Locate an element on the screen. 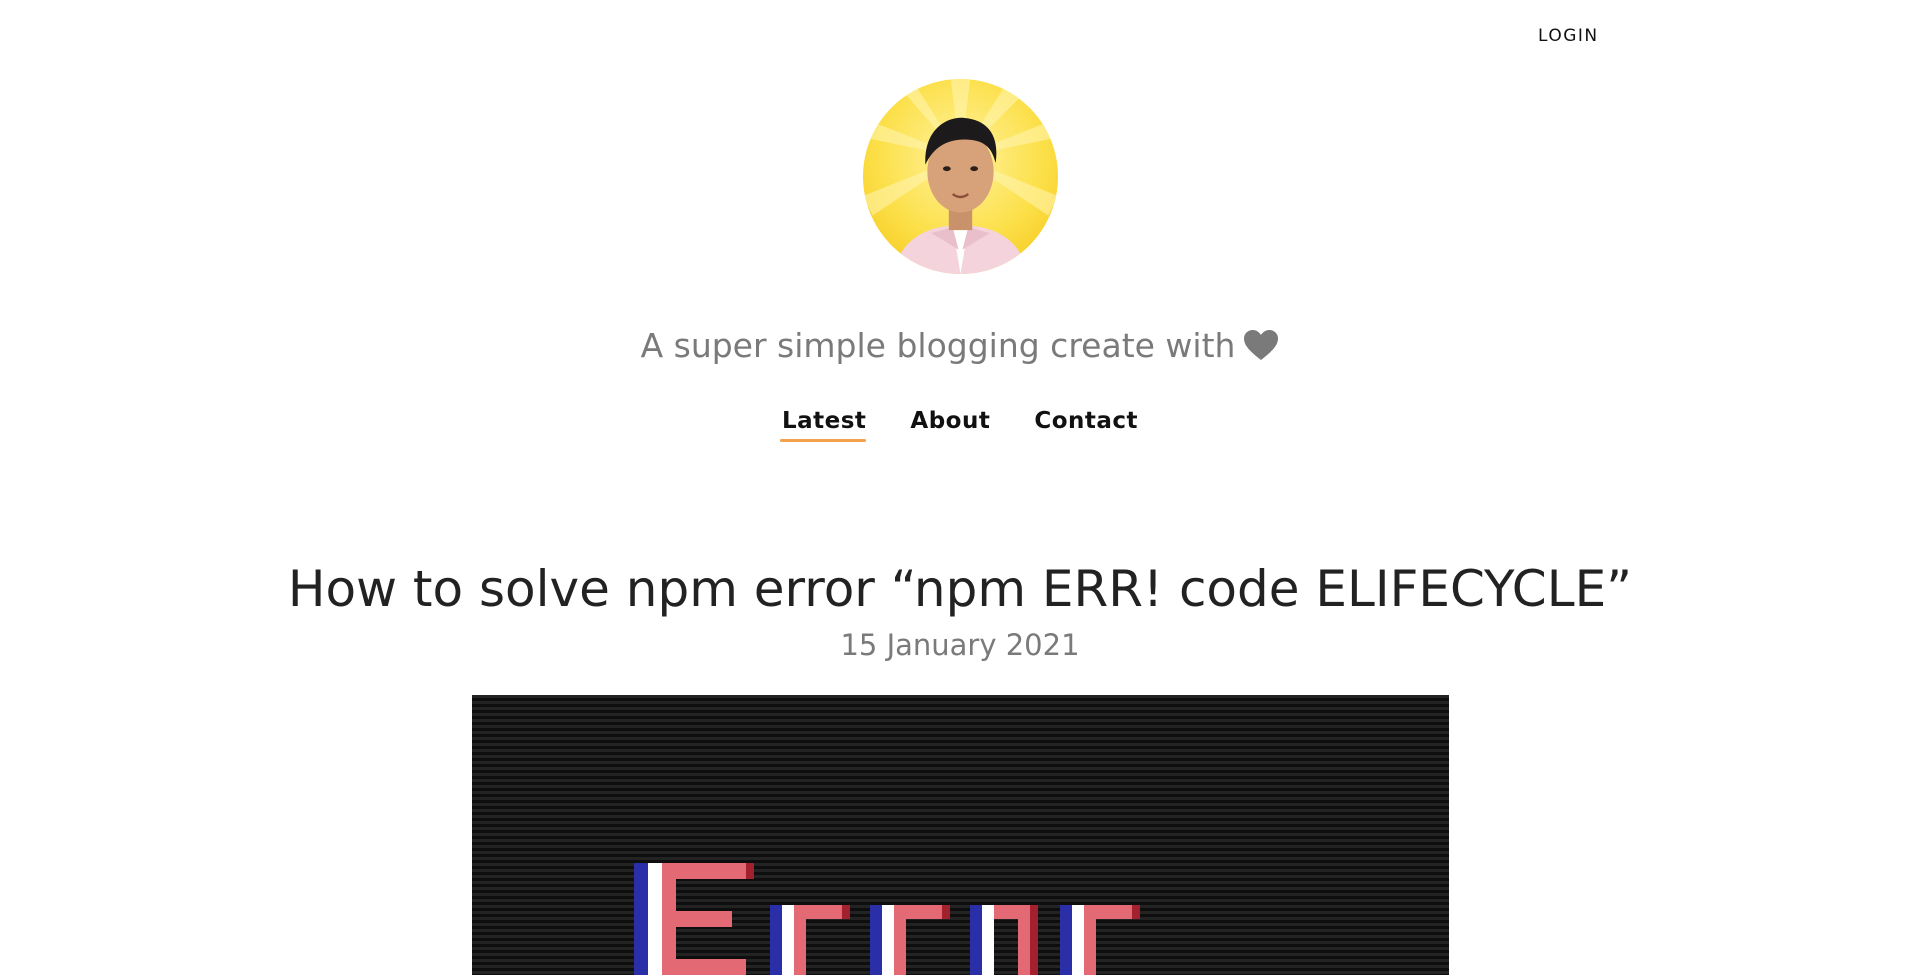 Image resolution: width=1920 pixels, height=975 pixels. post-date: 15 January 2021 is located at coordinates (960, 645).